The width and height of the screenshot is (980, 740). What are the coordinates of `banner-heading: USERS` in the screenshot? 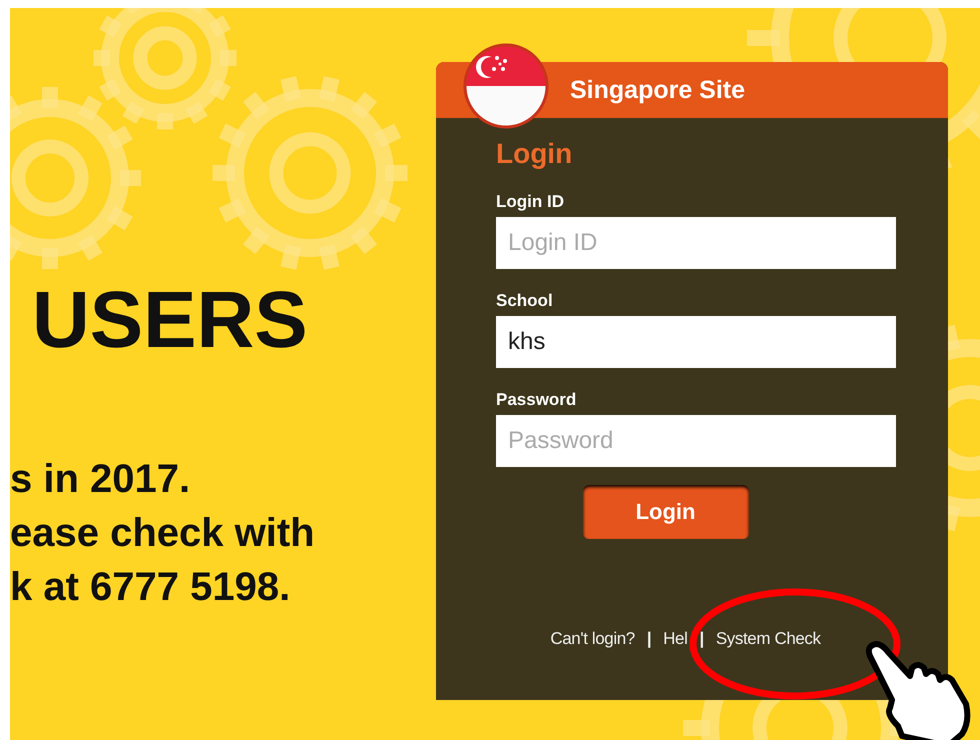 It's located at (170, 320).